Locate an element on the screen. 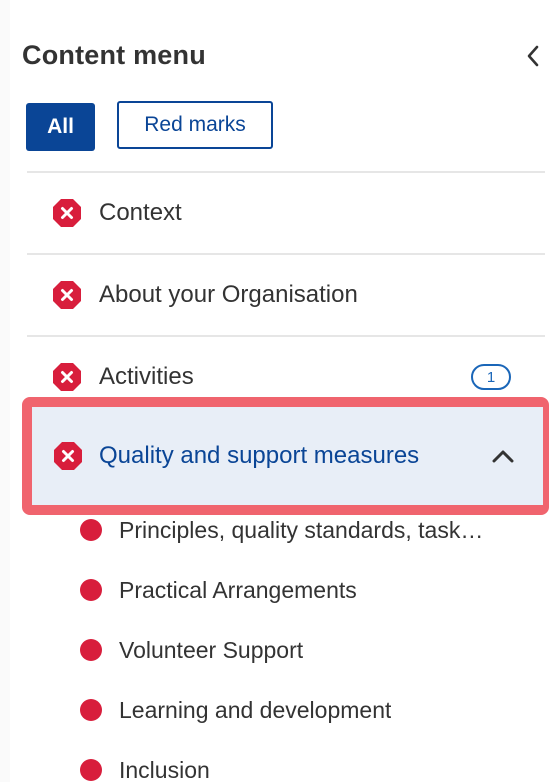  filter-red-marks-button: Red marks is located at coordinates (195, 125).